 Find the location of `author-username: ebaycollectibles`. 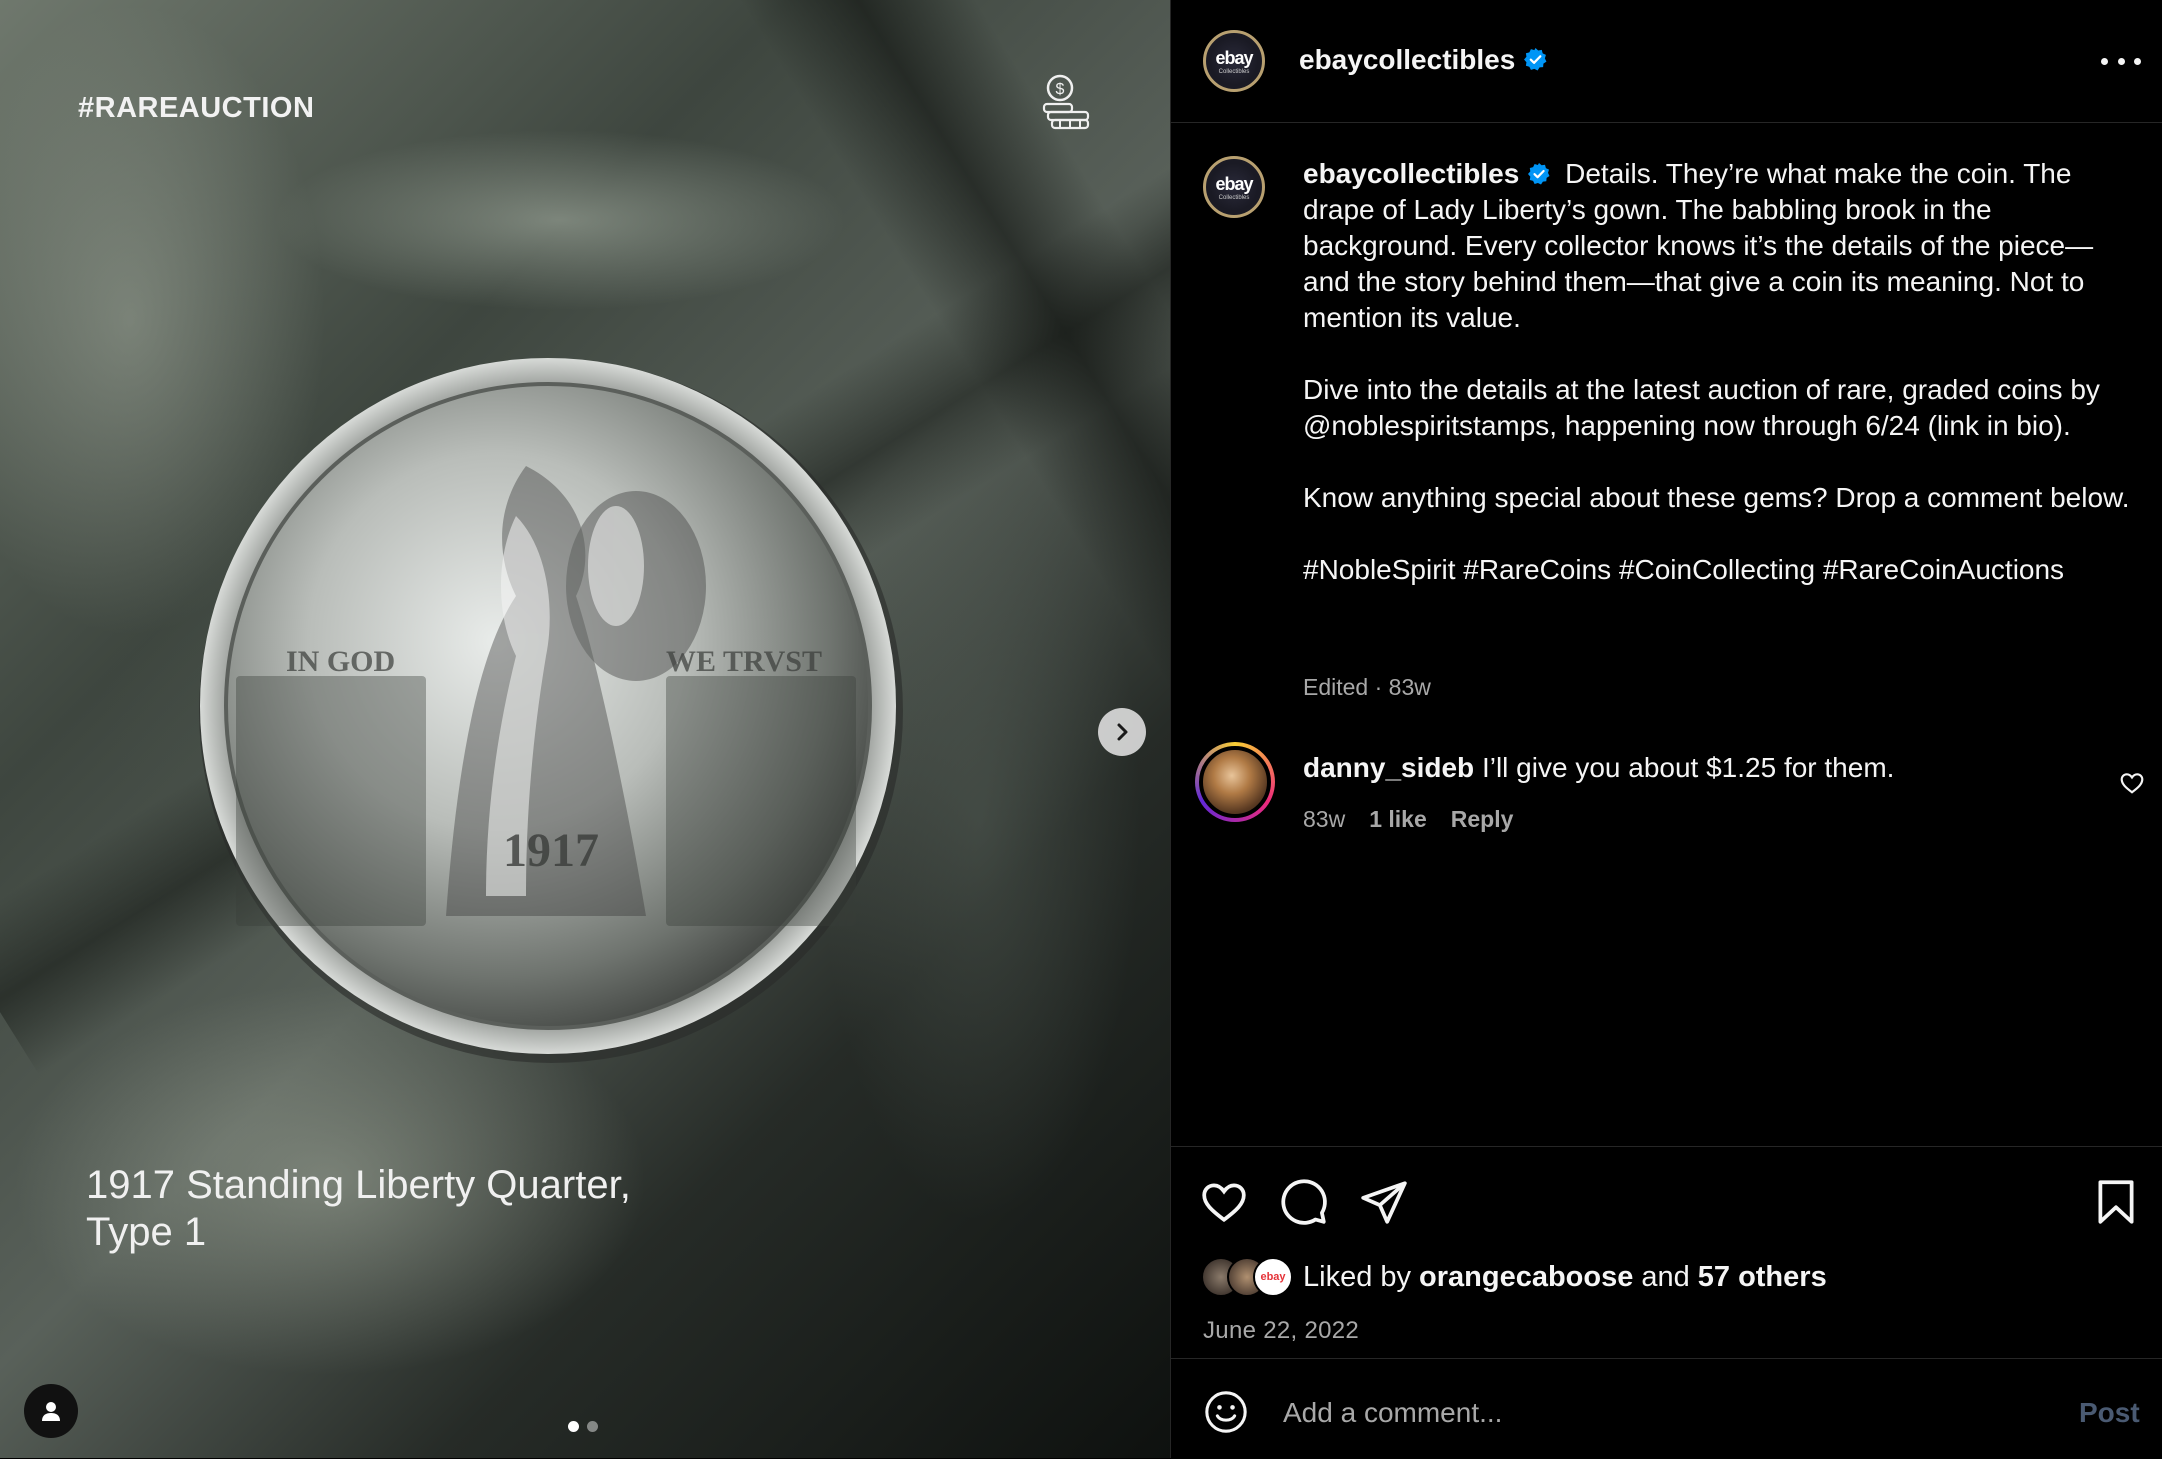

author-username: ebaycollectibles is located at coordinates (1423, 60).